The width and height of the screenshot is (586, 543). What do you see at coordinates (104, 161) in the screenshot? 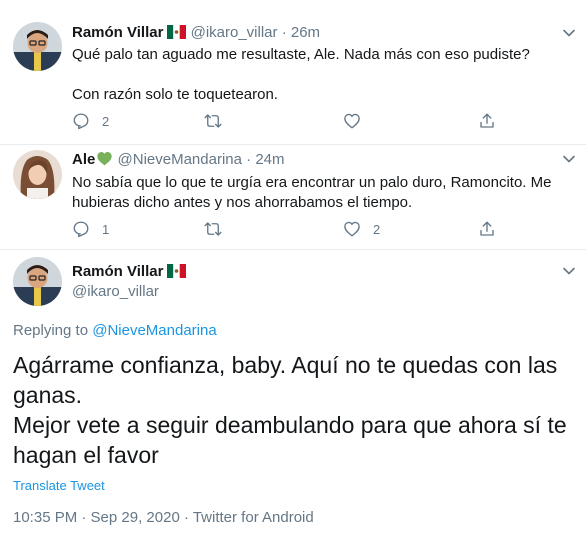
I see `green-heart-emoji-icon` at bounding box center [104, 161].